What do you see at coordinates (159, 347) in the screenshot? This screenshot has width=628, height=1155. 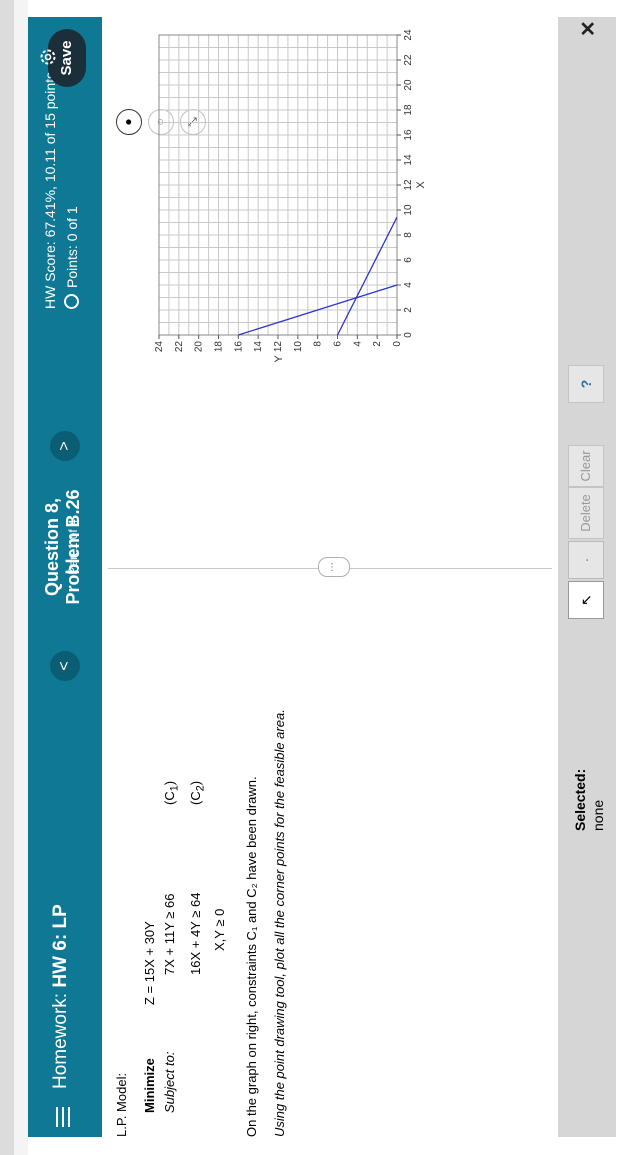 I see `y-tick-label: 24` at bounding box center [159, 347].